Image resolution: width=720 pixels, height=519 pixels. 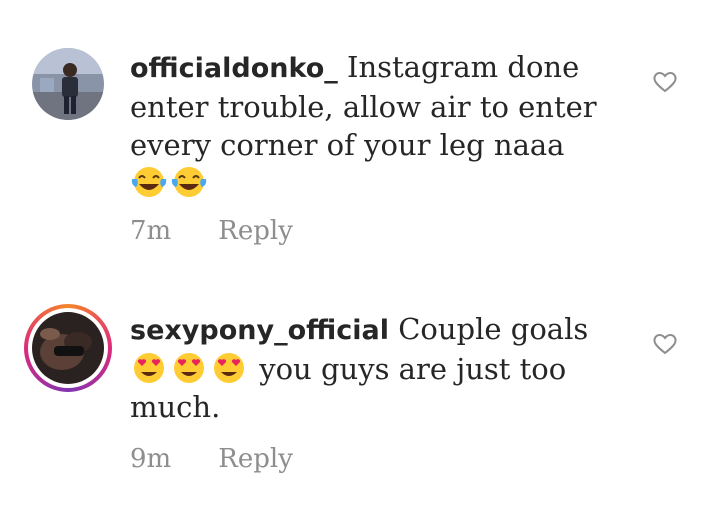 I want to click on username-link: sexypony_official, so click(x=259, y=330).